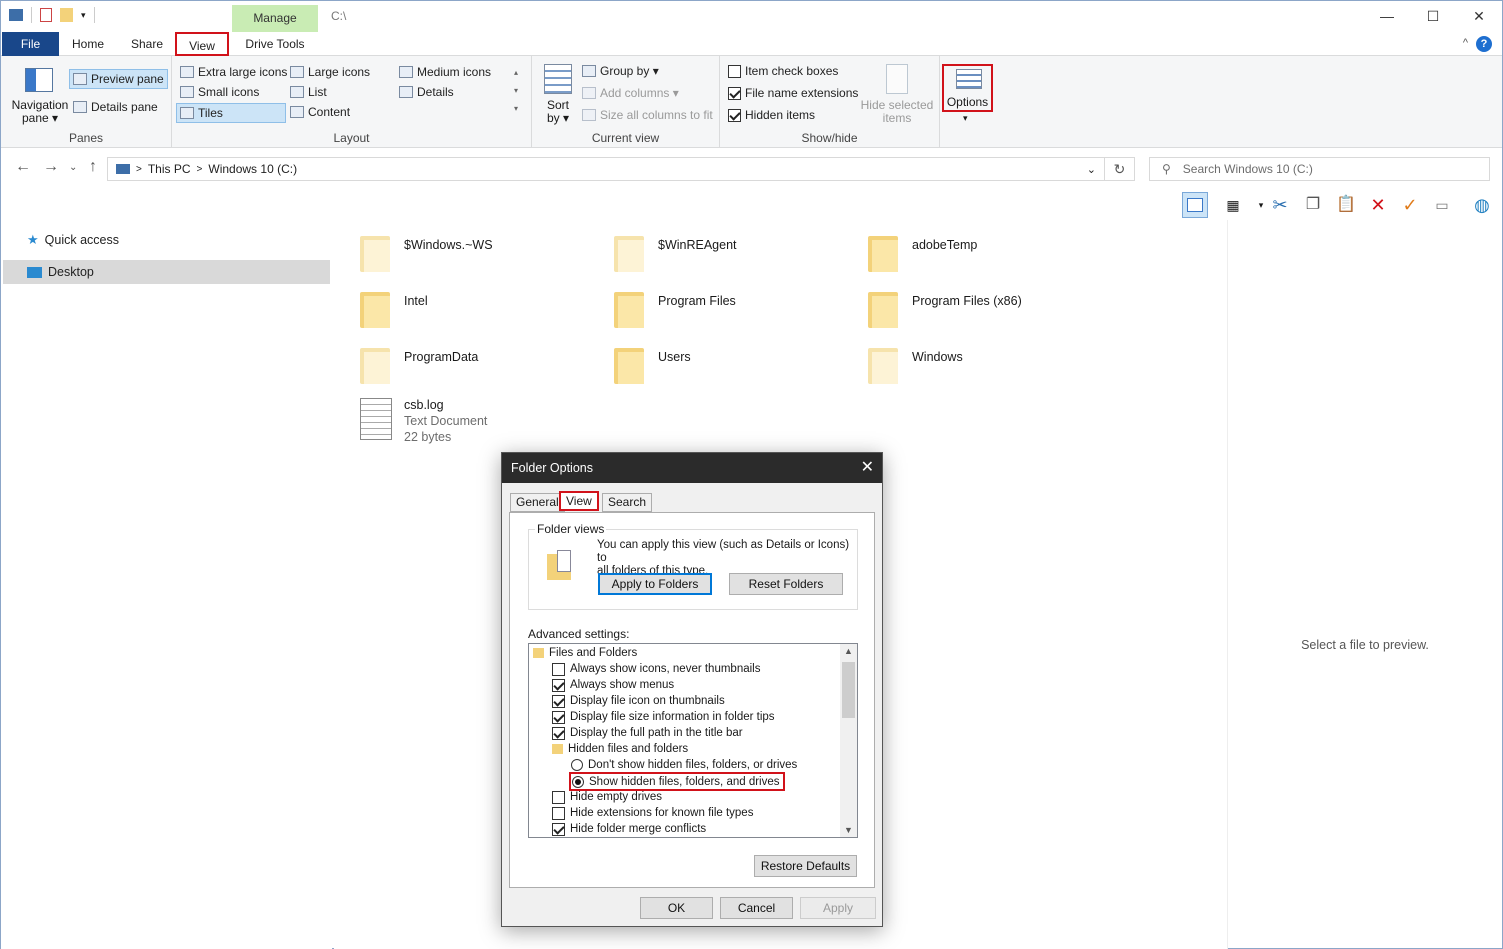 This screenshot has height=949, width=1503. I want to click on breadcrumb-drive: Windows 10 (C:), so click(252, 169).